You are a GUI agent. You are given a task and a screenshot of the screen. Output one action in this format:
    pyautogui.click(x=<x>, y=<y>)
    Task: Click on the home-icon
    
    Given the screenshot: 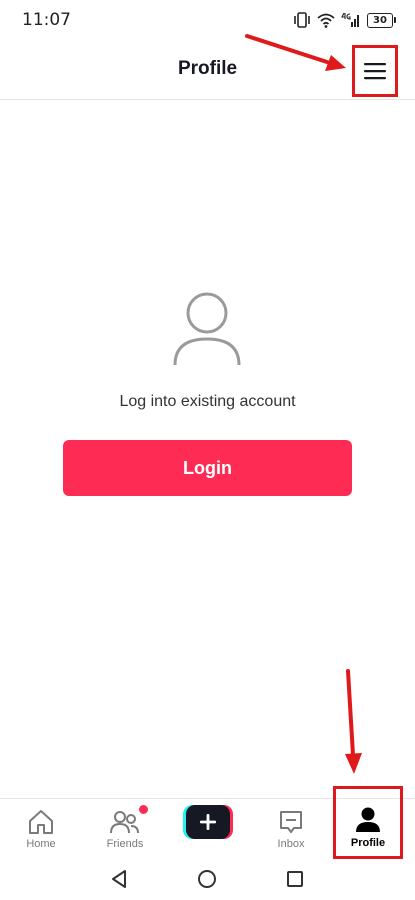 What is the action you would take?
    pyautogui.click(x=41, y=822)
    